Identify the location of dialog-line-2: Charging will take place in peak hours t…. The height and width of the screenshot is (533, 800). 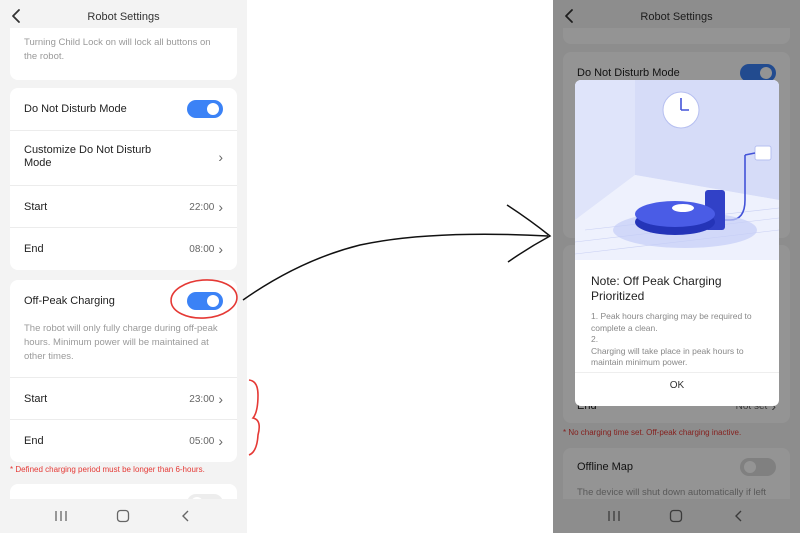
(667, 356).